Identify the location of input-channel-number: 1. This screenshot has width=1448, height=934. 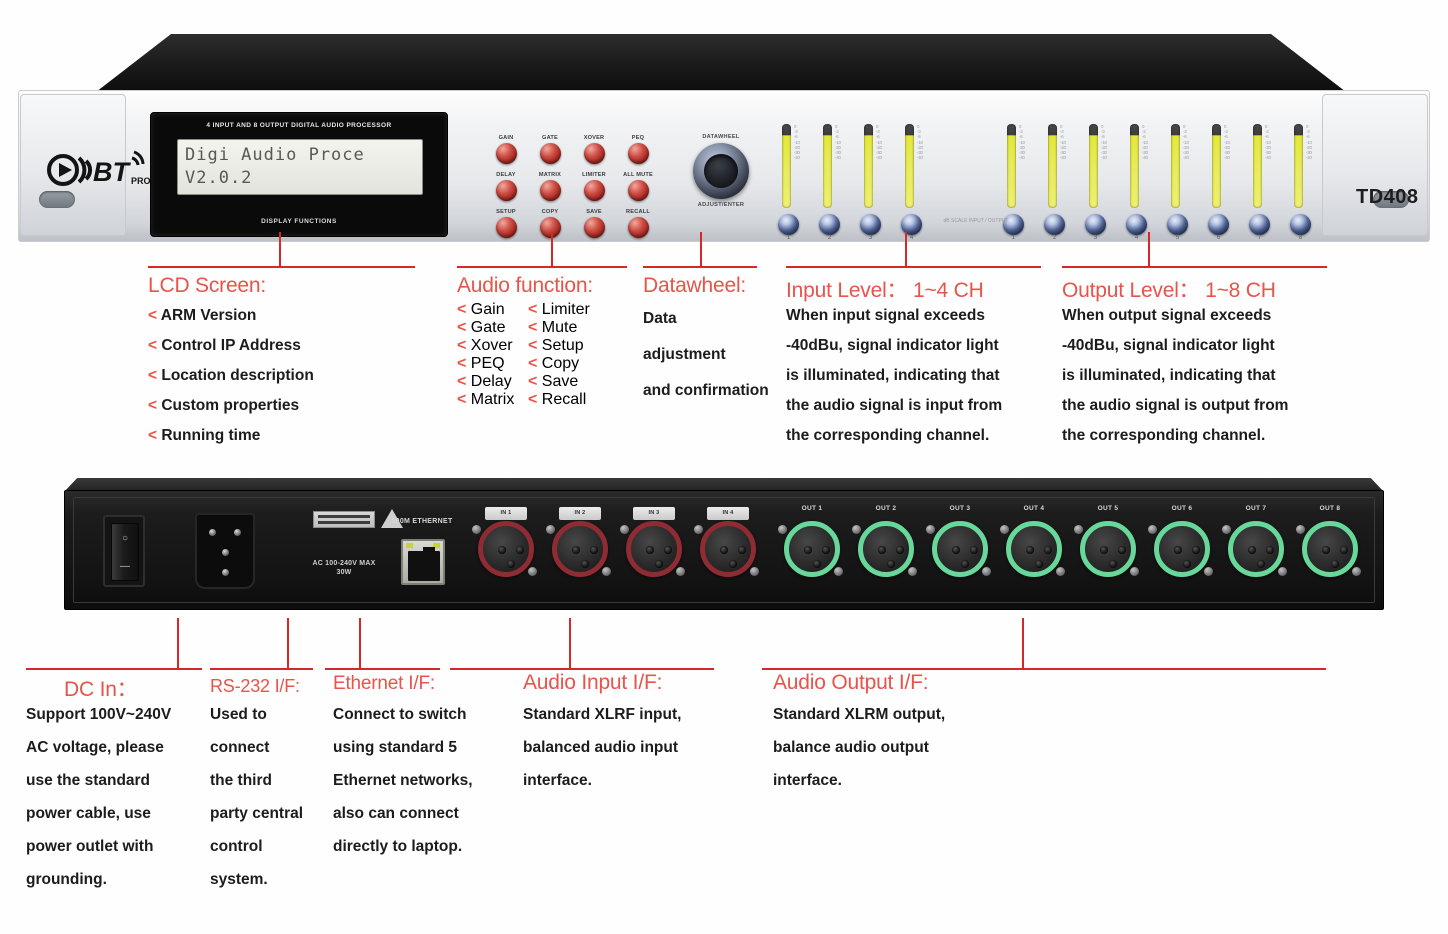
(788, 238).